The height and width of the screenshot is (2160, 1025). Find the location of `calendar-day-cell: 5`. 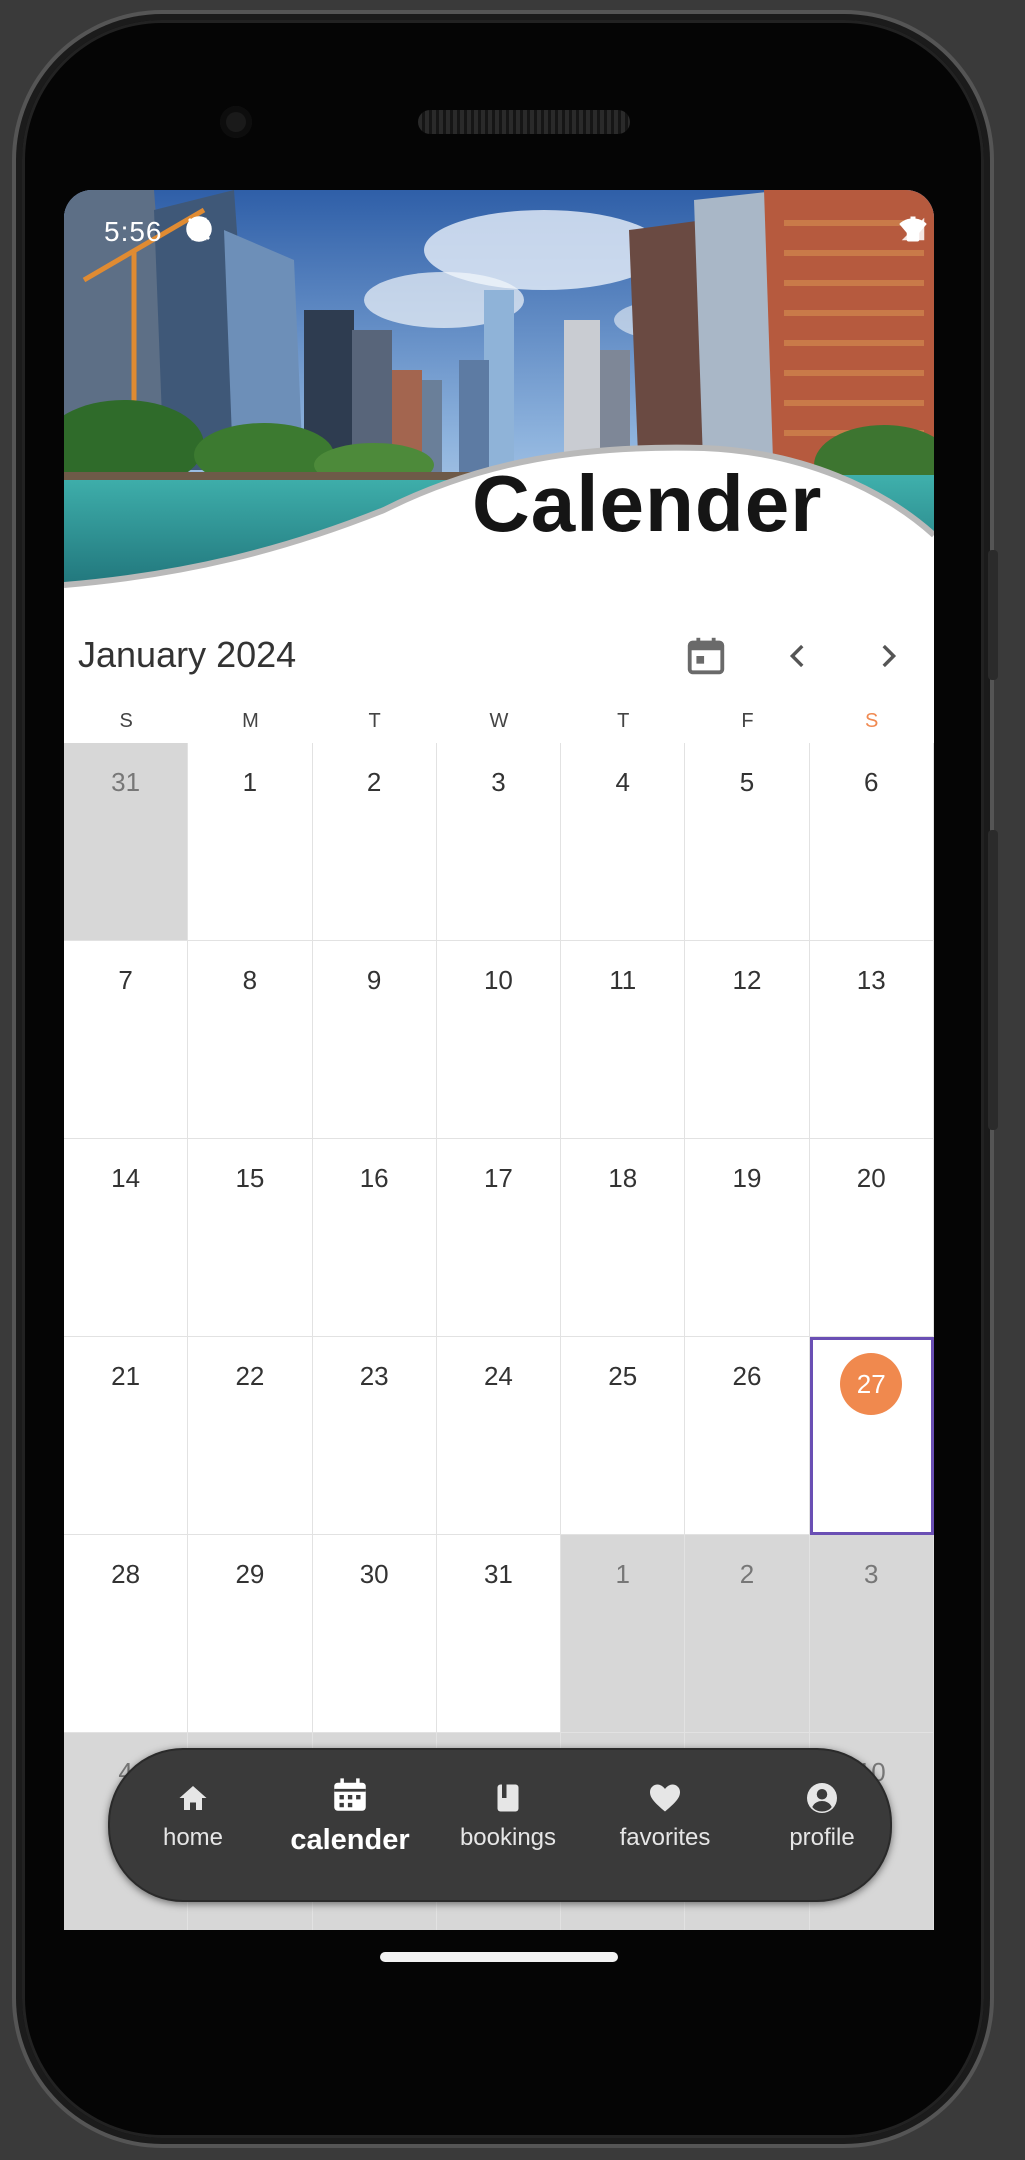

calendar-day-cell: 5 is located at coordinates (747, 842).